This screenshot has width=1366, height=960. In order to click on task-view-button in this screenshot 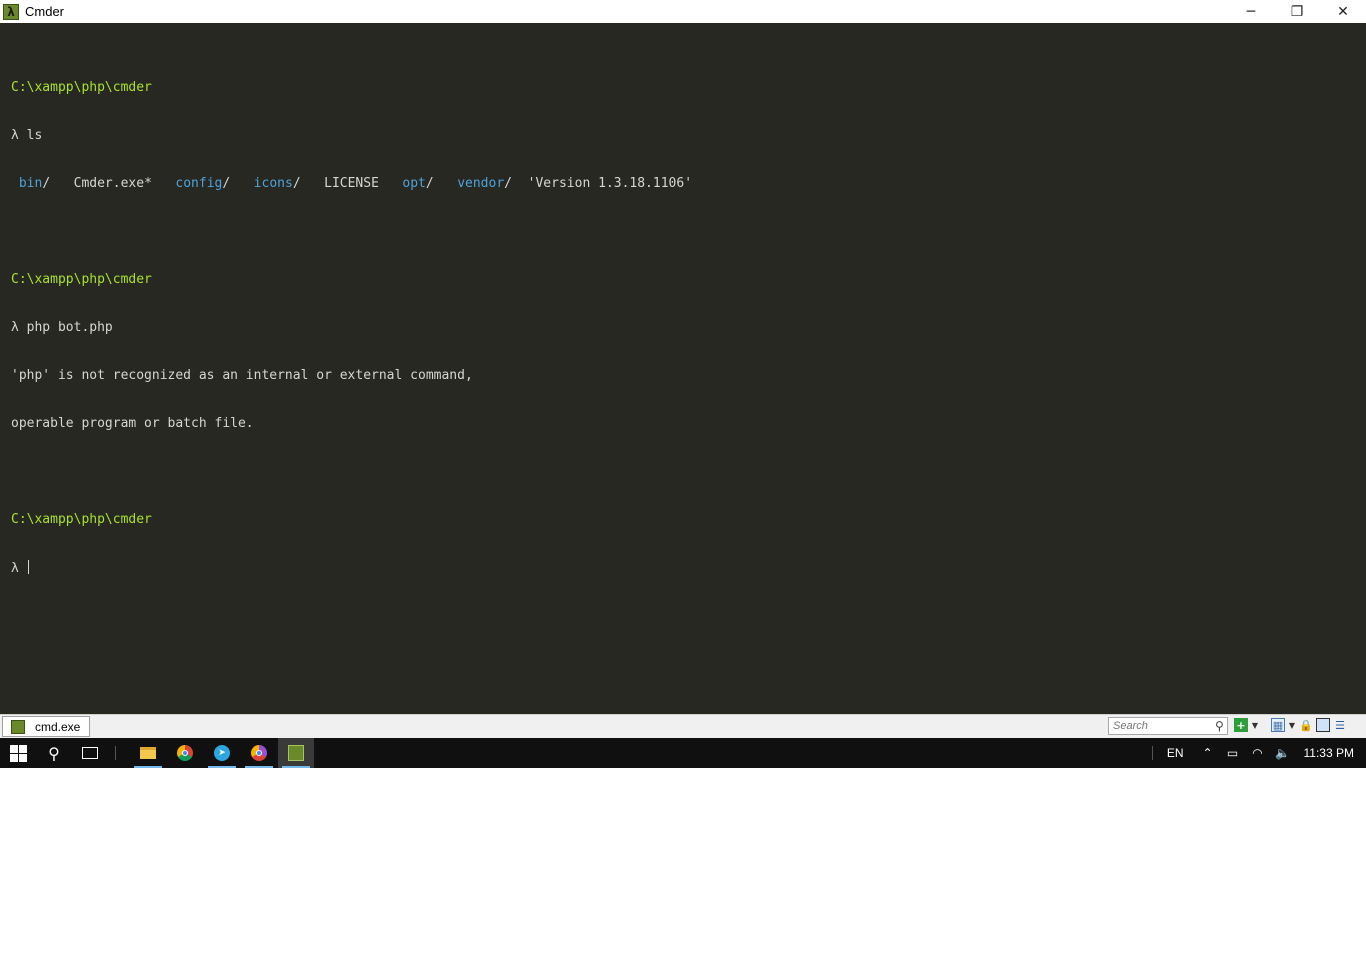, I will do `click(90, 753)`.